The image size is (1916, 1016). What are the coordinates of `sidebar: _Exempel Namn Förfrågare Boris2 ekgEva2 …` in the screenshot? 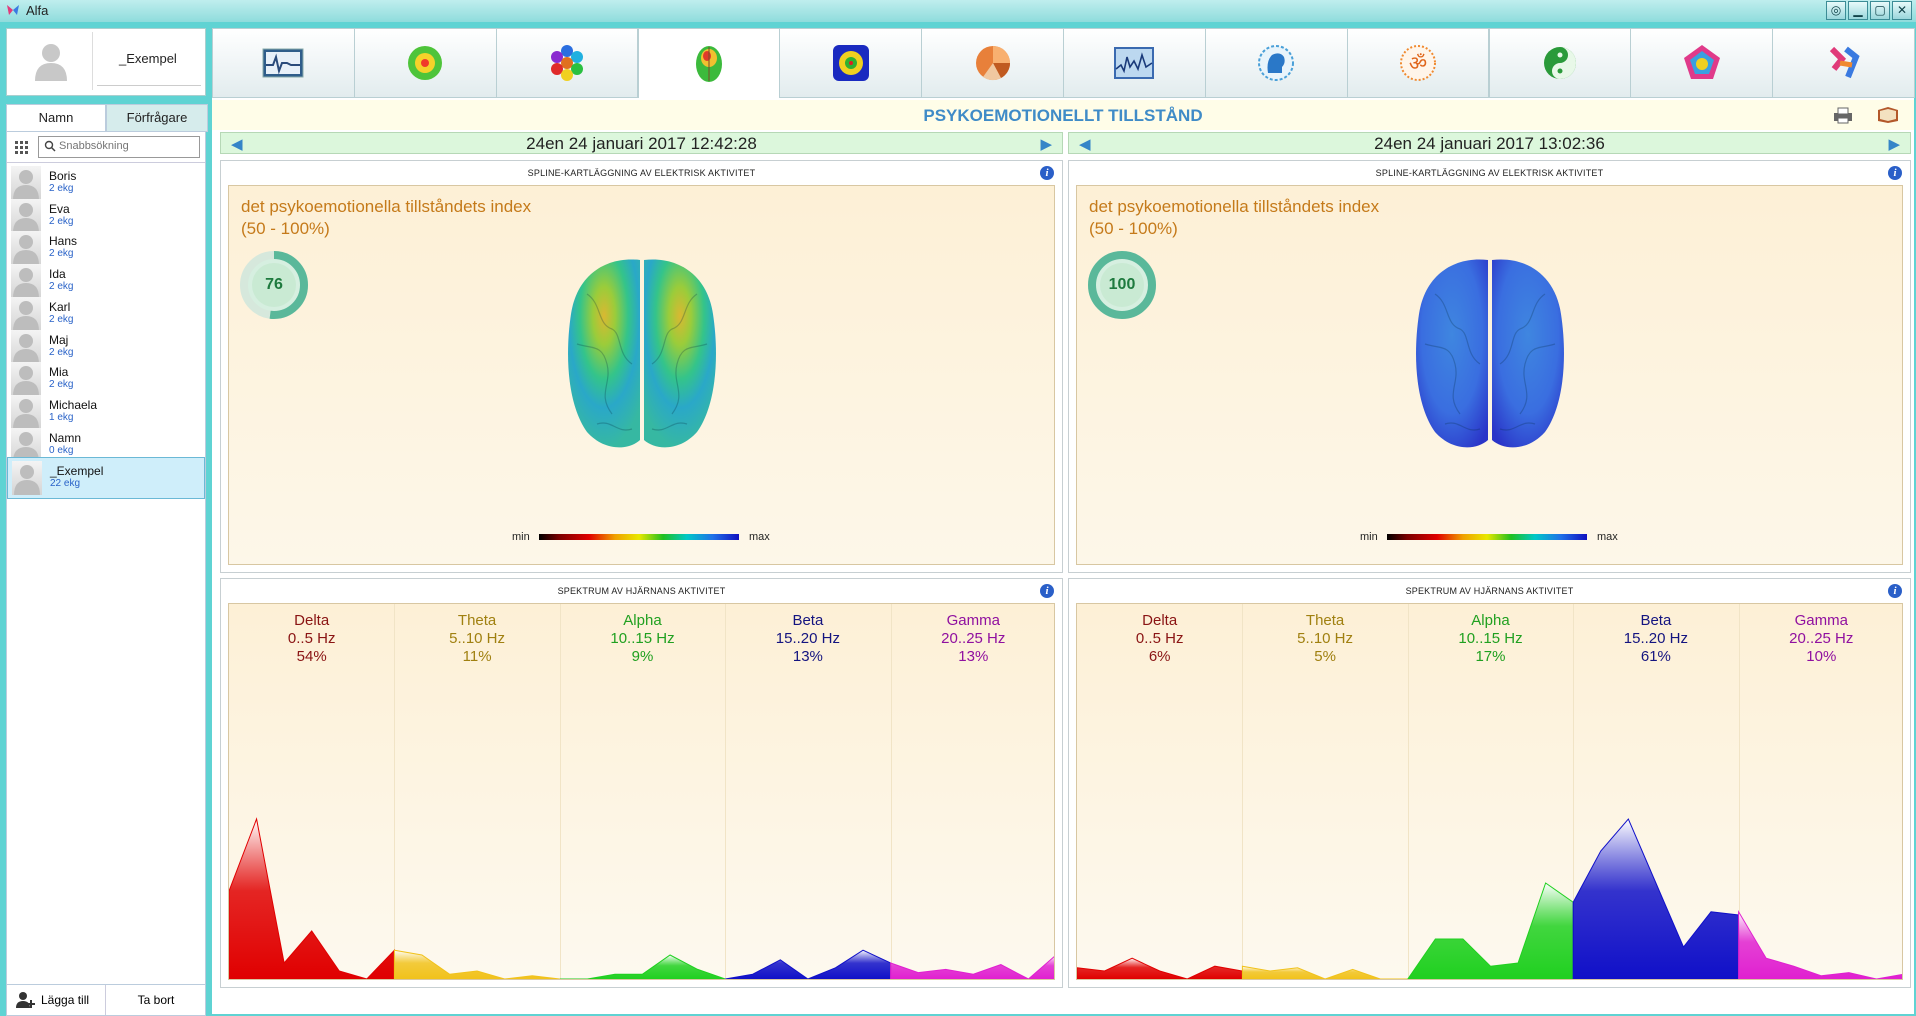 It's located at (107, 522).